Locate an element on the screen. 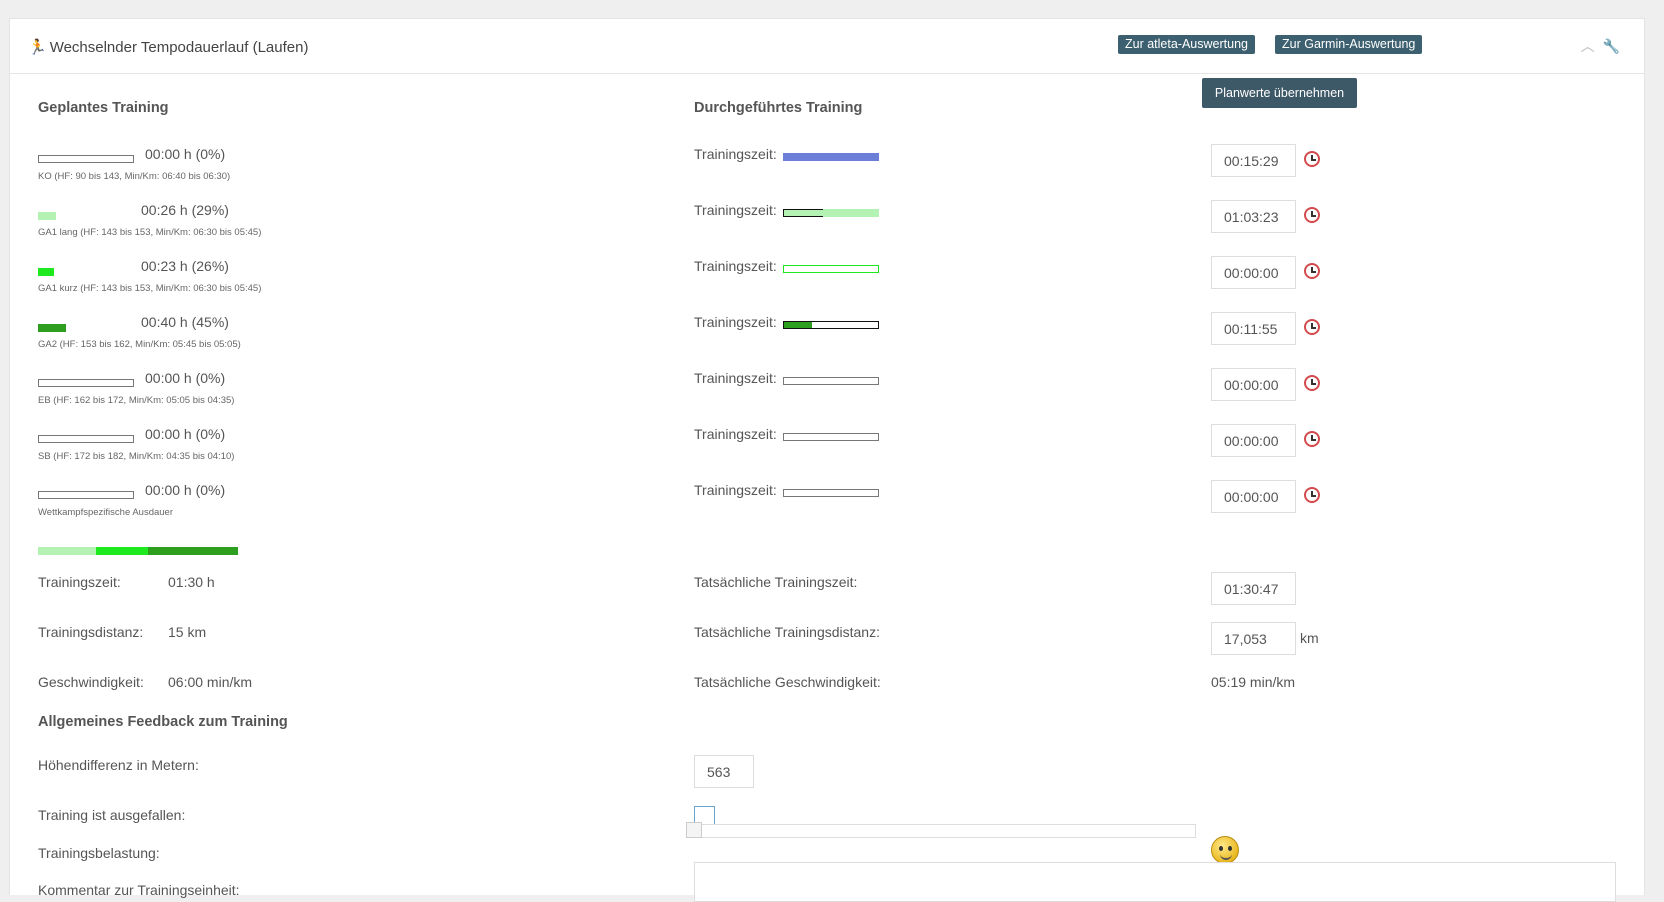 Image resolution: width=1664 pixels, height=902 pixels. load-slider-handle is located at coordinates (694, 830).